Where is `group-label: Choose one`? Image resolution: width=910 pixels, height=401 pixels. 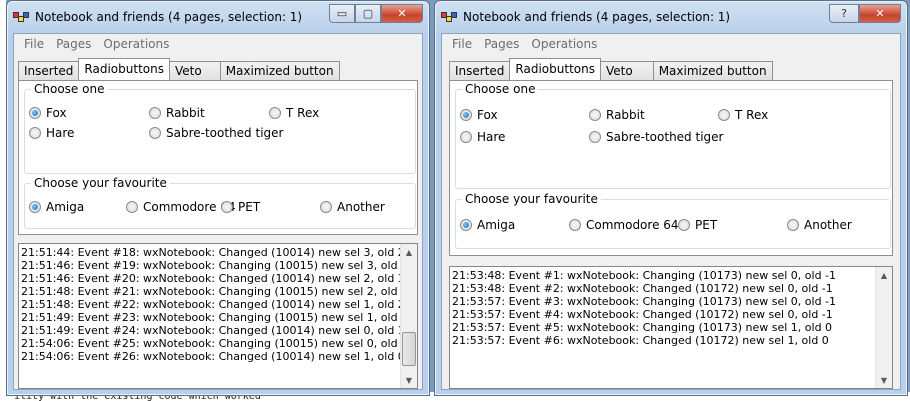 group-label: Choose one is located at coordinates (500, 89).